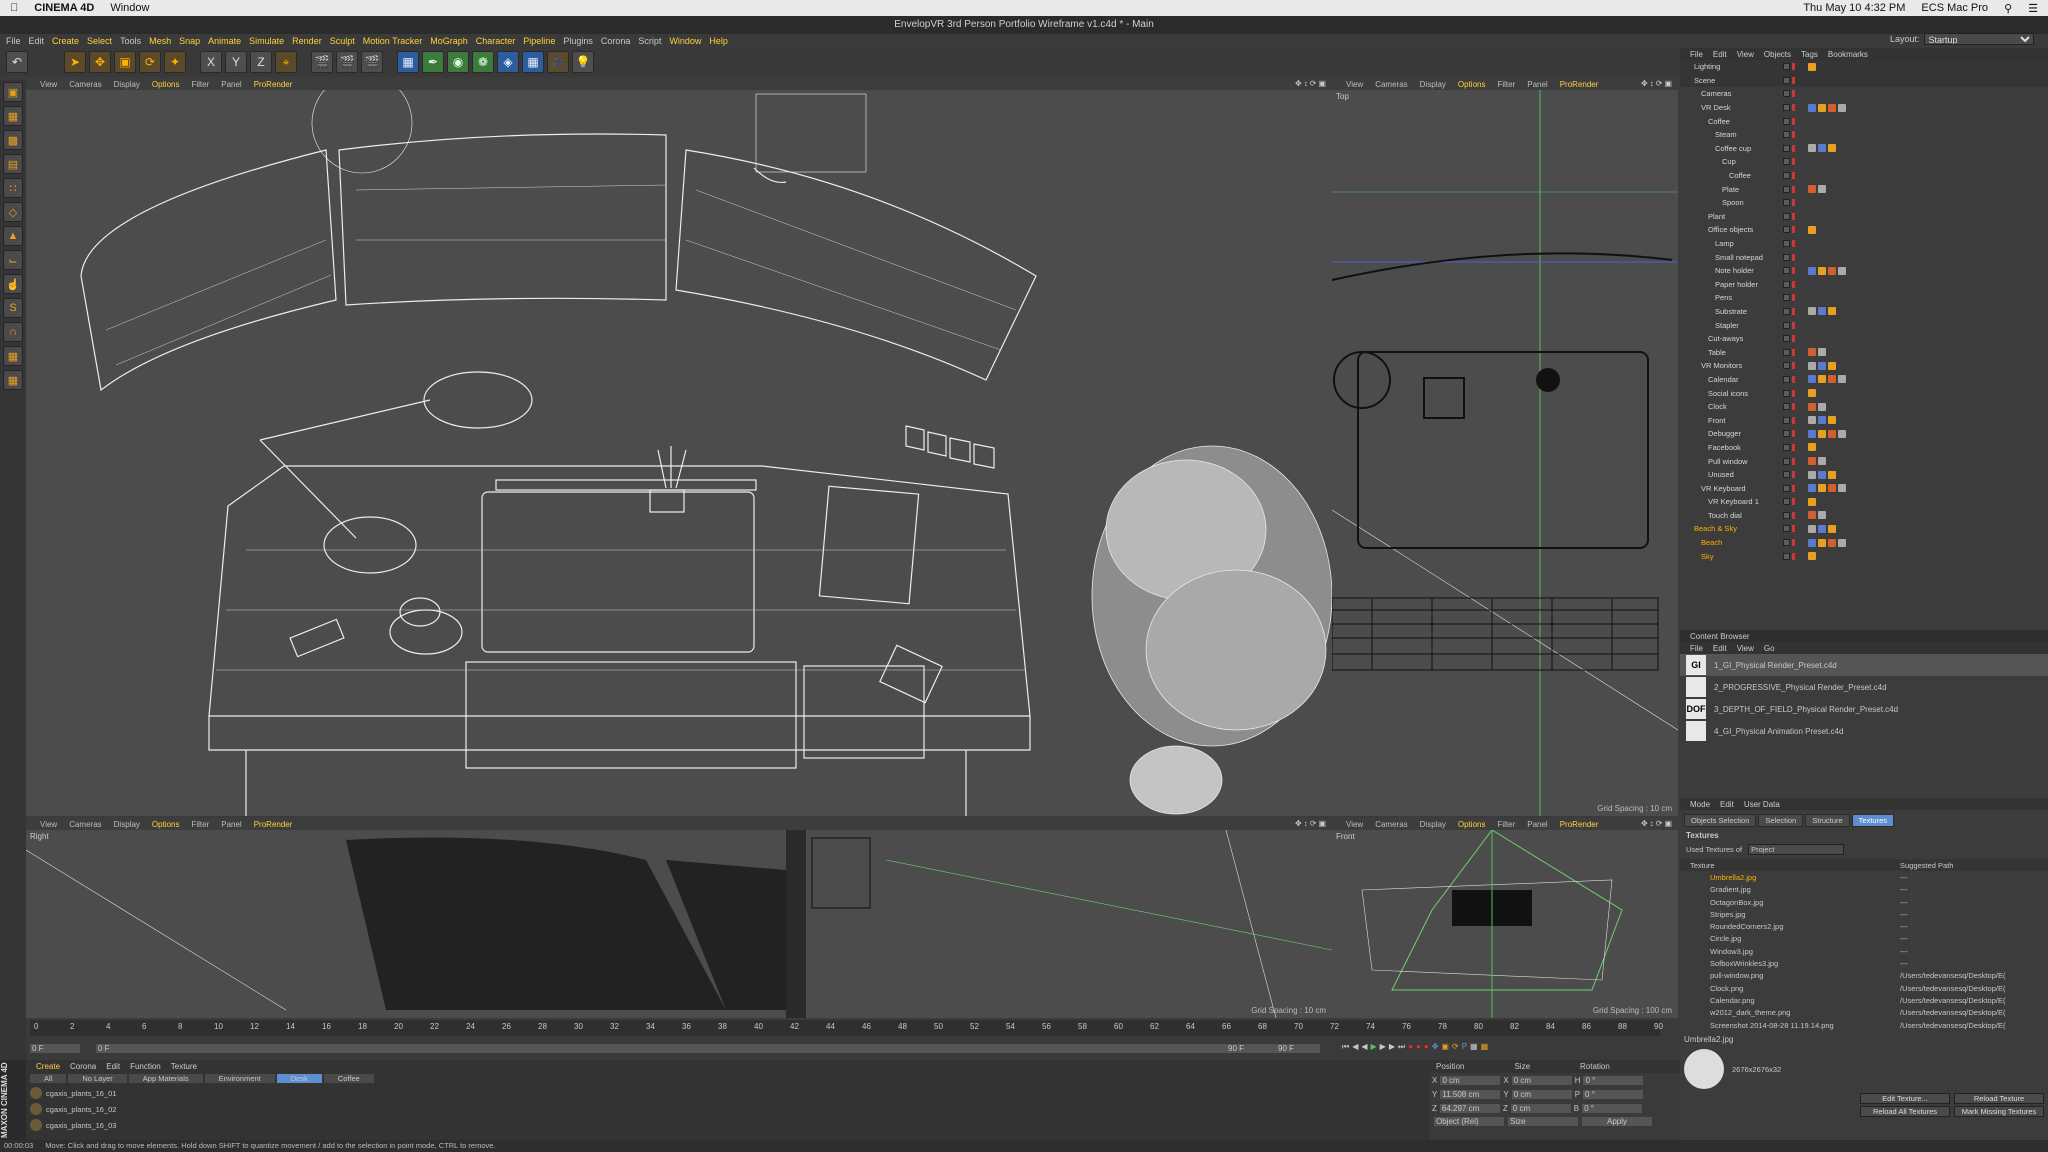 Image resolution: width=2048 pixels, height=1152 pixels. Describe the element at coordinates (1864, 298) in the screenshot. I see `object-row: Pens` at that location.